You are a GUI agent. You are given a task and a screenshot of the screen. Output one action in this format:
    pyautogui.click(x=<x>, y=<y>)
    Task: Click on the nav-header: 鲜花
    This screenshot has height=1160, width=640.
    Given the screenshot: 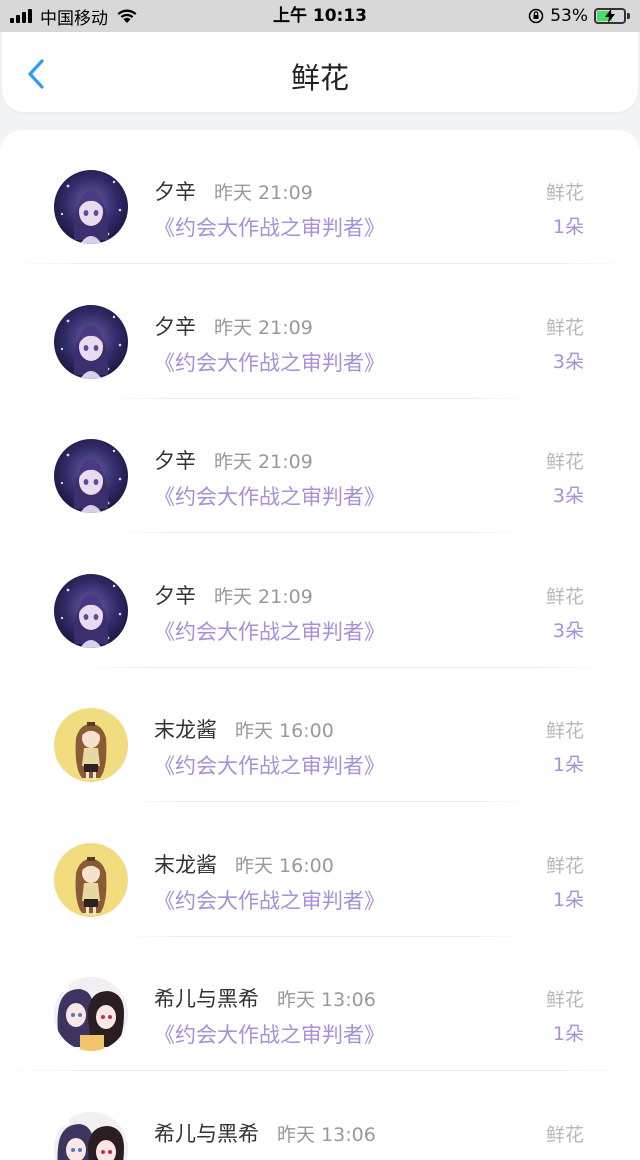 What is the action you would take?
    pyautogui.click(x=320, y=72)
    